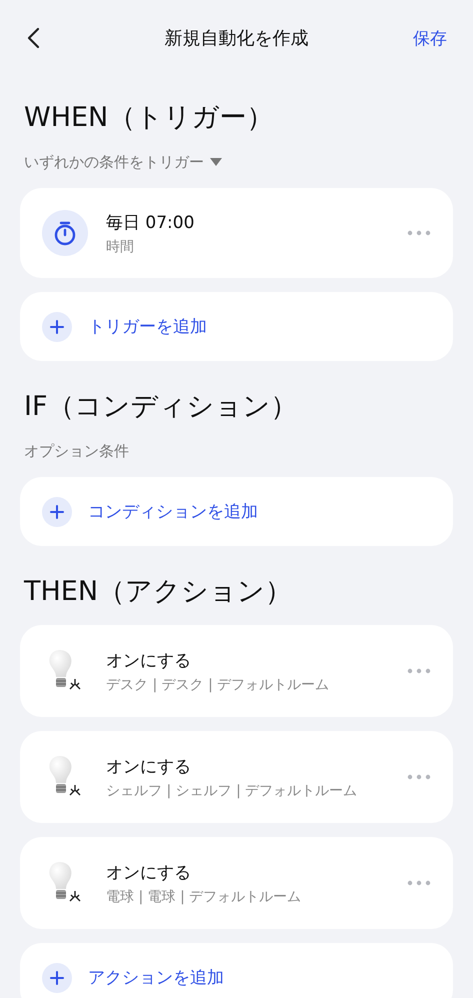 The image size is (473, 998). Describe the element at coordinates (120, 247) in the screenshot. I see `item-detail: 時間` at that location.